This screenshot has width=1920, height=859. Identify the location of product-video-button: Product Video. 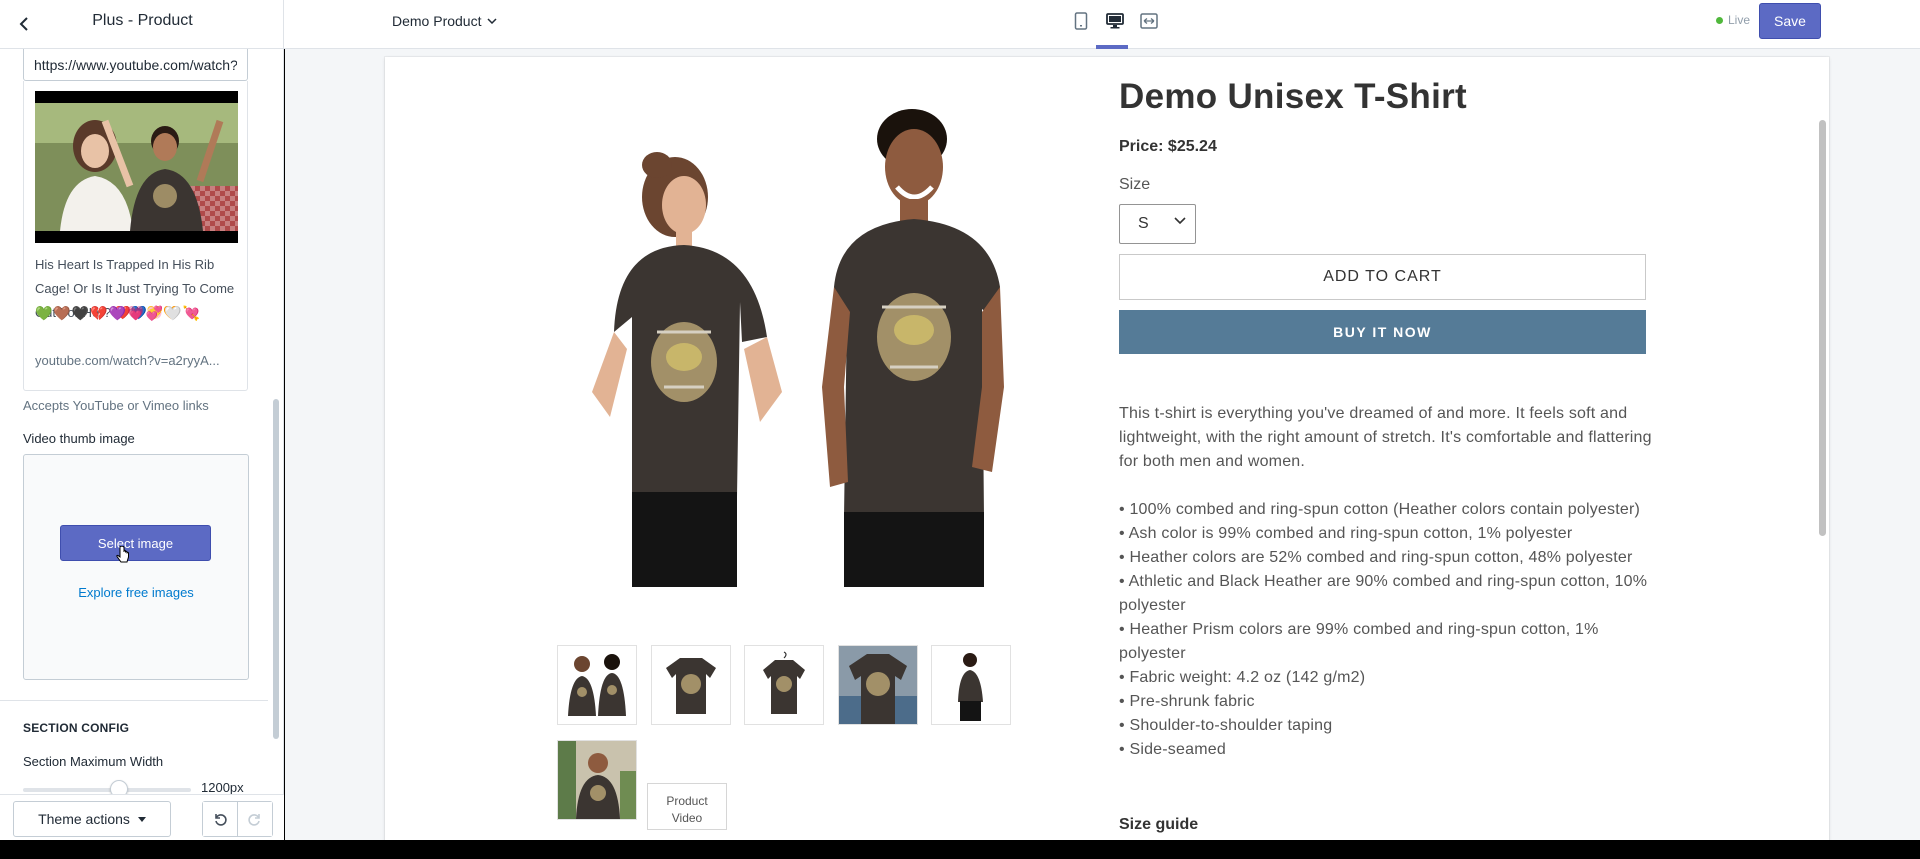
(687, 806).